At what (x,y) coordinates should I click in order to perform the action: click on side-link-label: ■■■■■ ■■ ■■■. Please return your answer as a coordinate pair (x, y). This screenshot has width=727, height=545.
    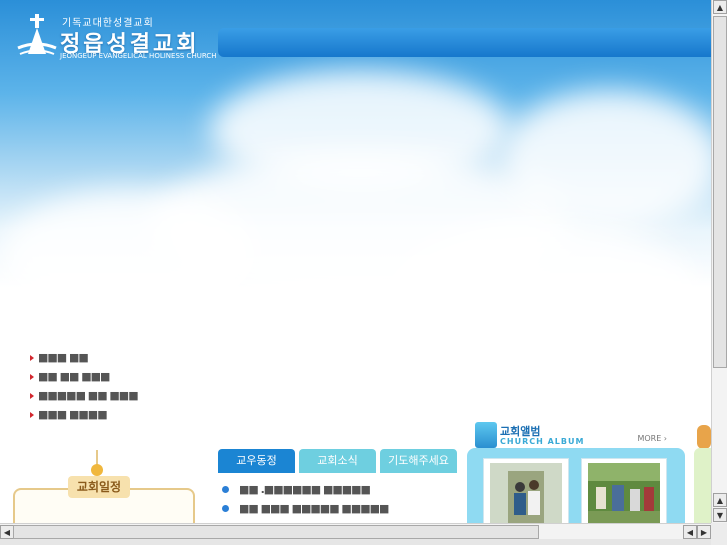
    Looking at the image, I should click on (88, 395).